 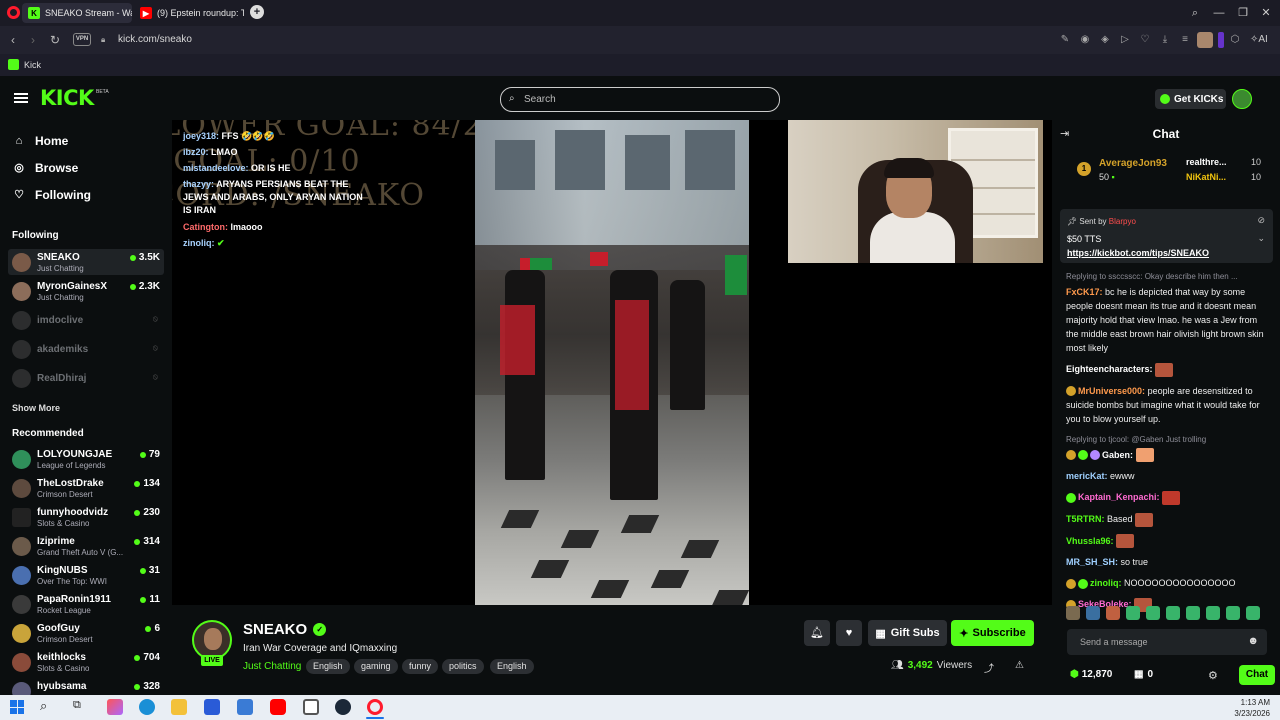 What do you see at coordinates (86, 488) in the screenshot?
I see `sidebar-channel-thelostdrake: TheLostDrake Crimson Desert 134` at bounding box center [86, 488].